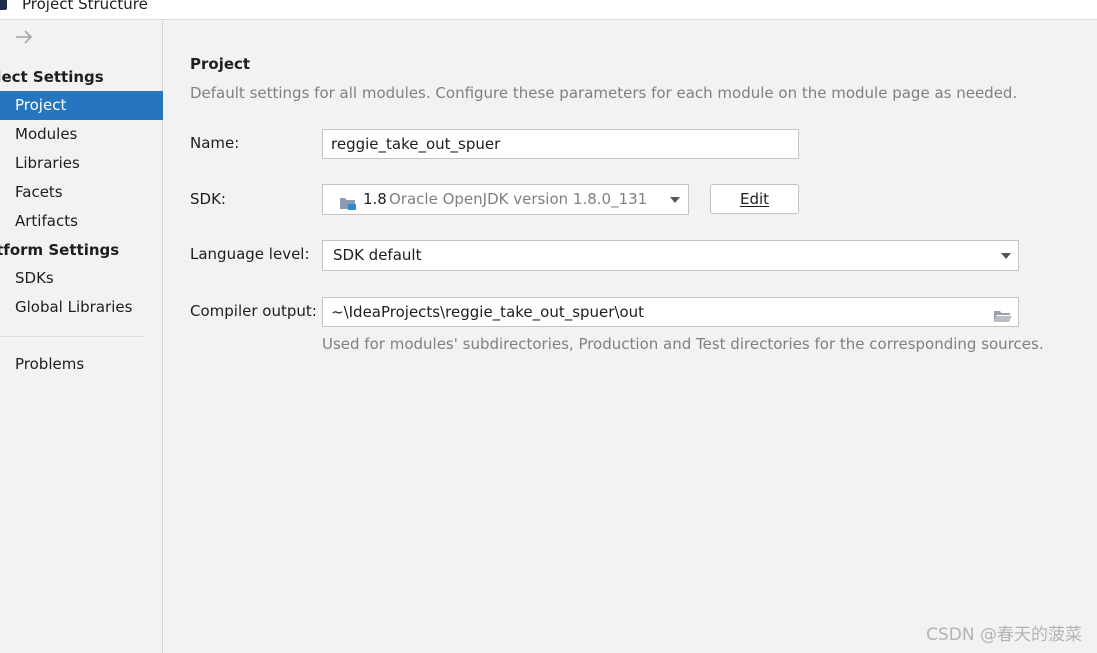  Describe the element at coordinates (81, 163) in the screenshot. I see `sidebar-item-libraries: Libraries` at that location.